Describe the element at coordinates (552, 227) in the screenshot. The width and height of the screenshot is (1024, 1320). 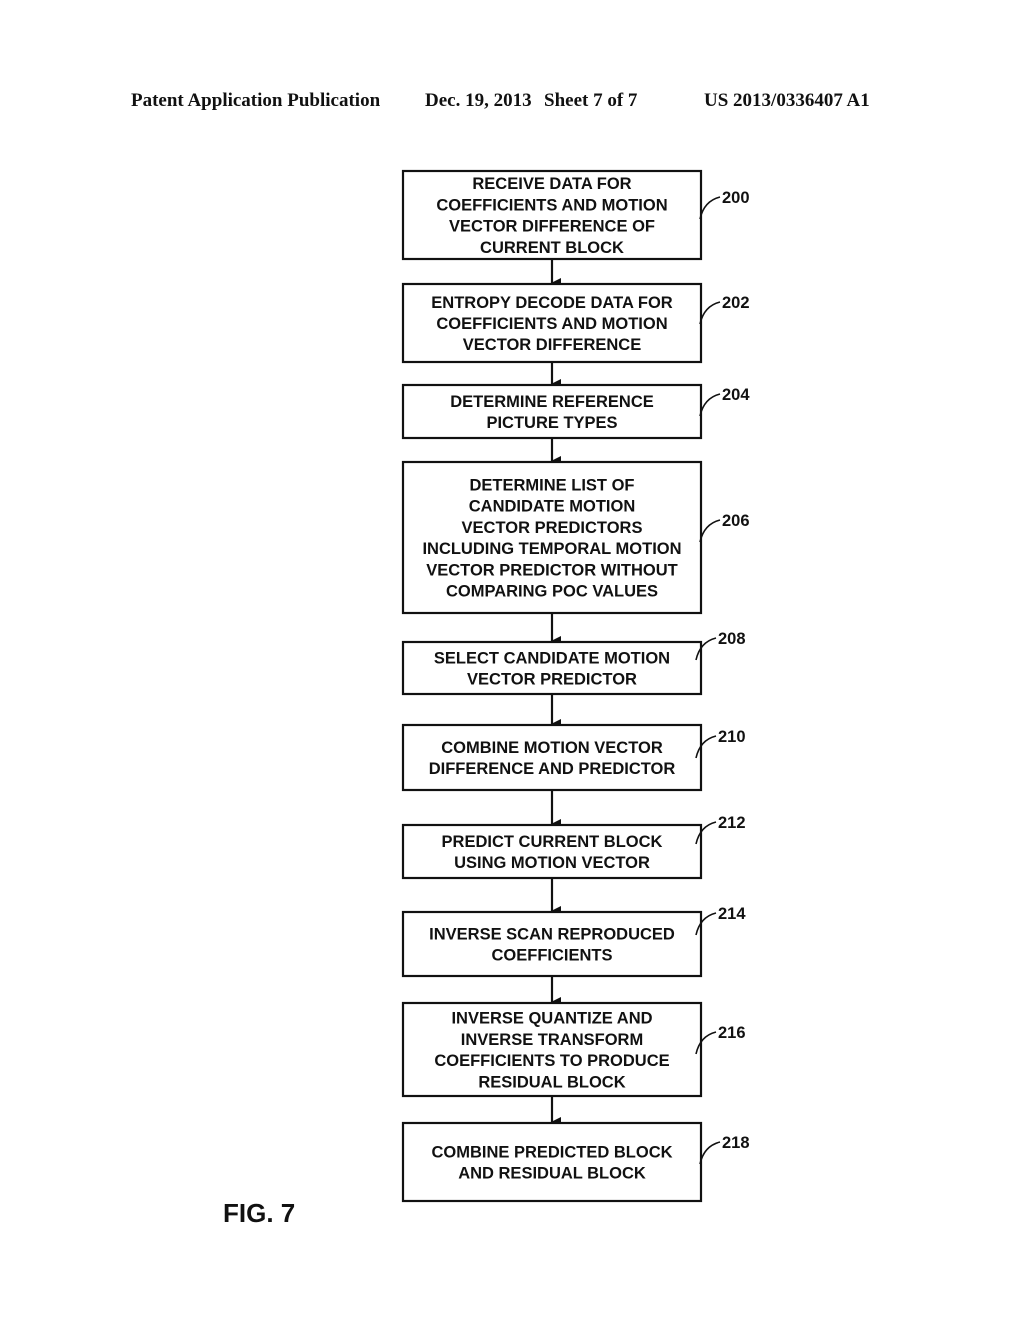
I see `step-text-line: VECTOR DIFFERENCE OF` at that location.